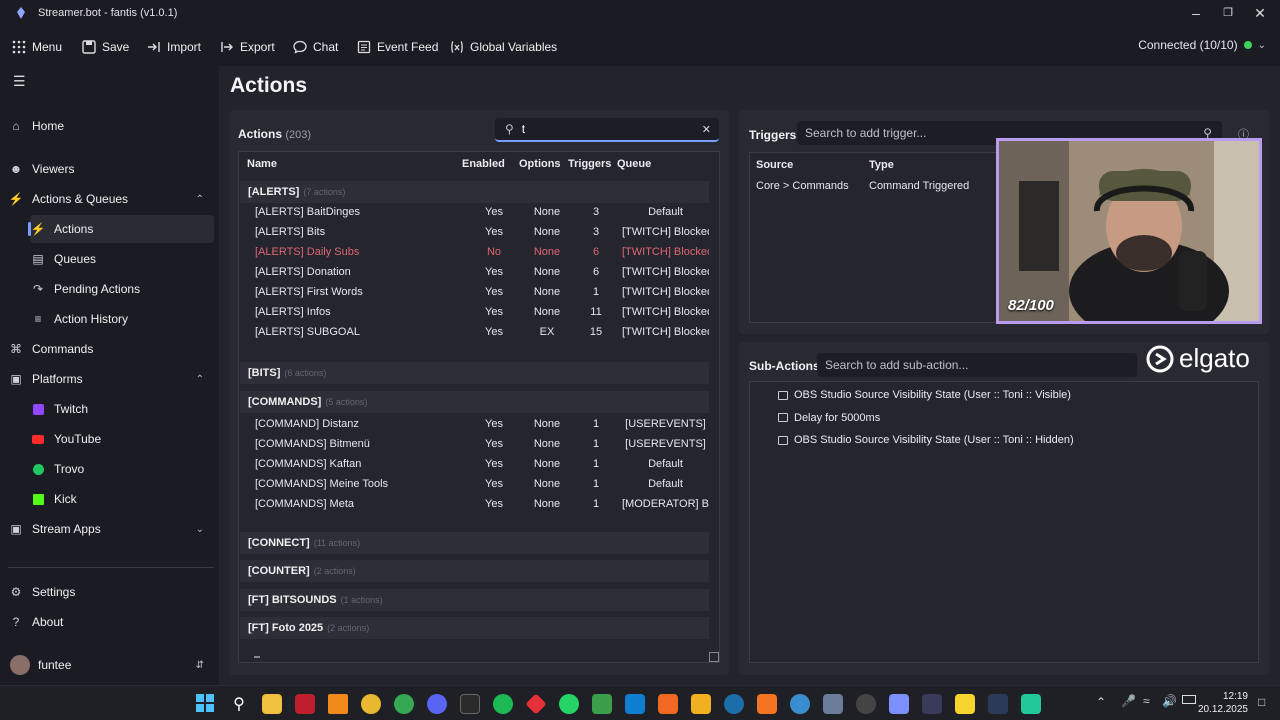  Describe the element at coordinates (20, 665) in the screenshot. I see `avatar` at that location.